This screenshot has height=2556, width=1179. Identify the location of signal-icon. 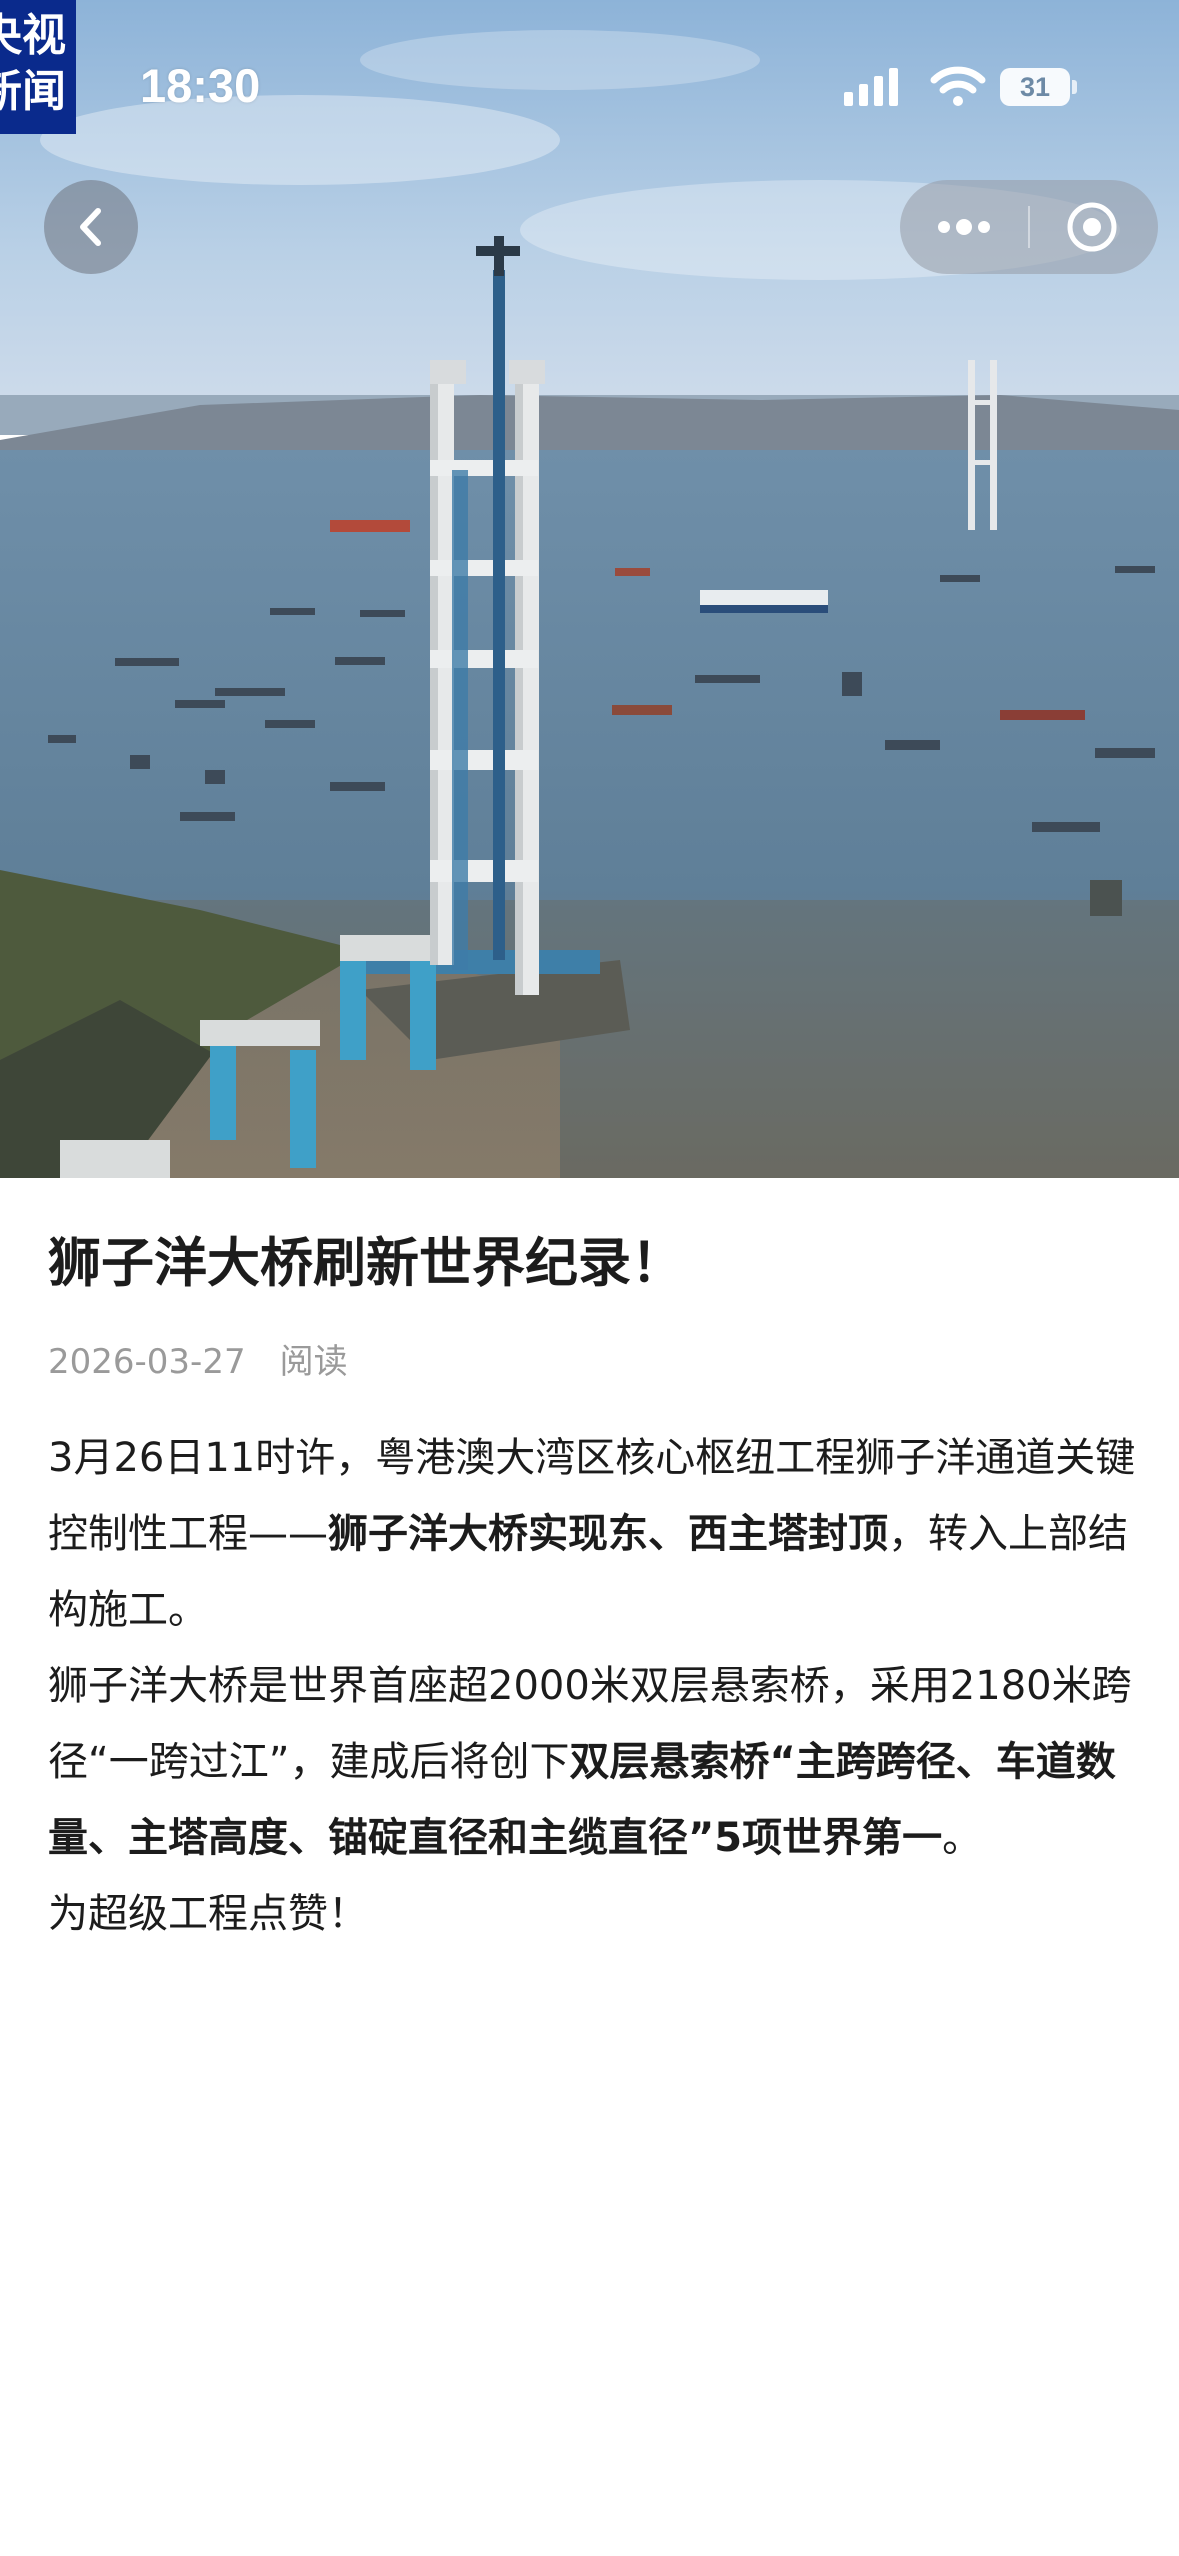
(871, 87).